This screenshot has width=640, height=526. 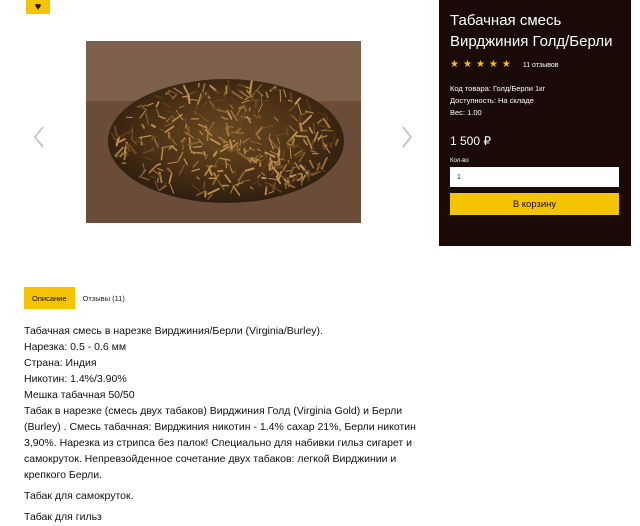 I want to click on description-line: Никотин: 1.4%/3.90%, so click(x=75, y=379).